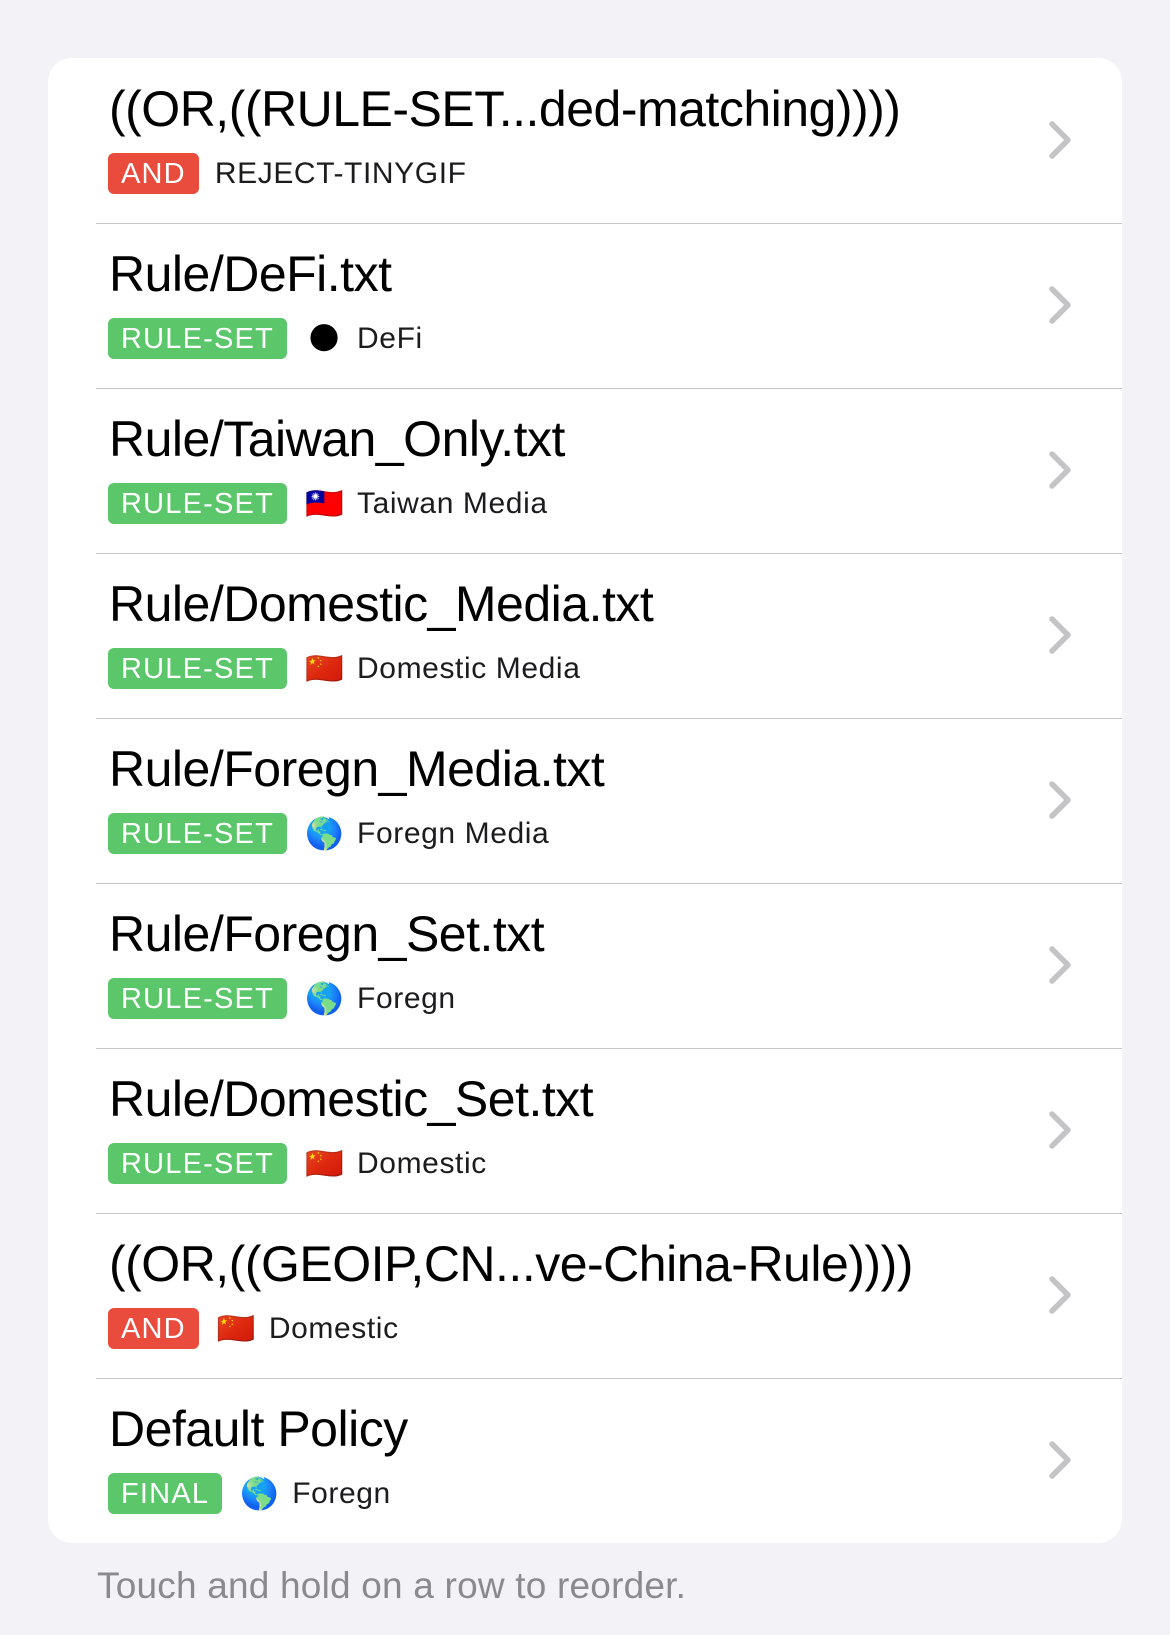  What do you see at coordinates (469, 668) in the screenshot?
I see `rule-policy: Domestic Media` at bounding box center [469, 668].